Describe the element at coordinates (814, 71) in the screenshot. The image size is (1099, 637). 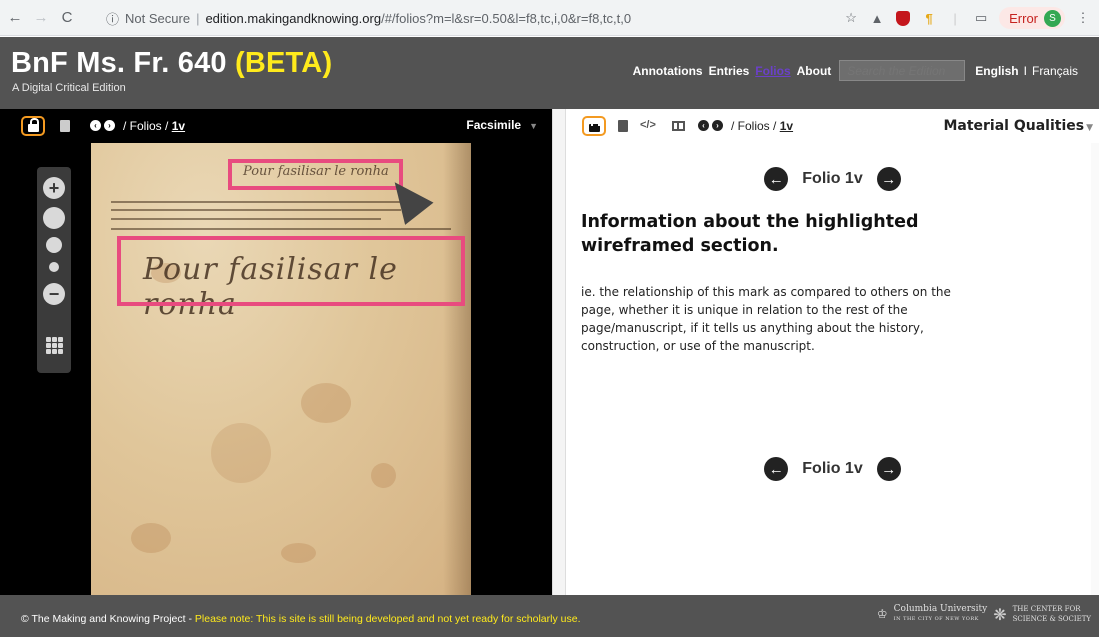
I see `nav-about: About` at that location.